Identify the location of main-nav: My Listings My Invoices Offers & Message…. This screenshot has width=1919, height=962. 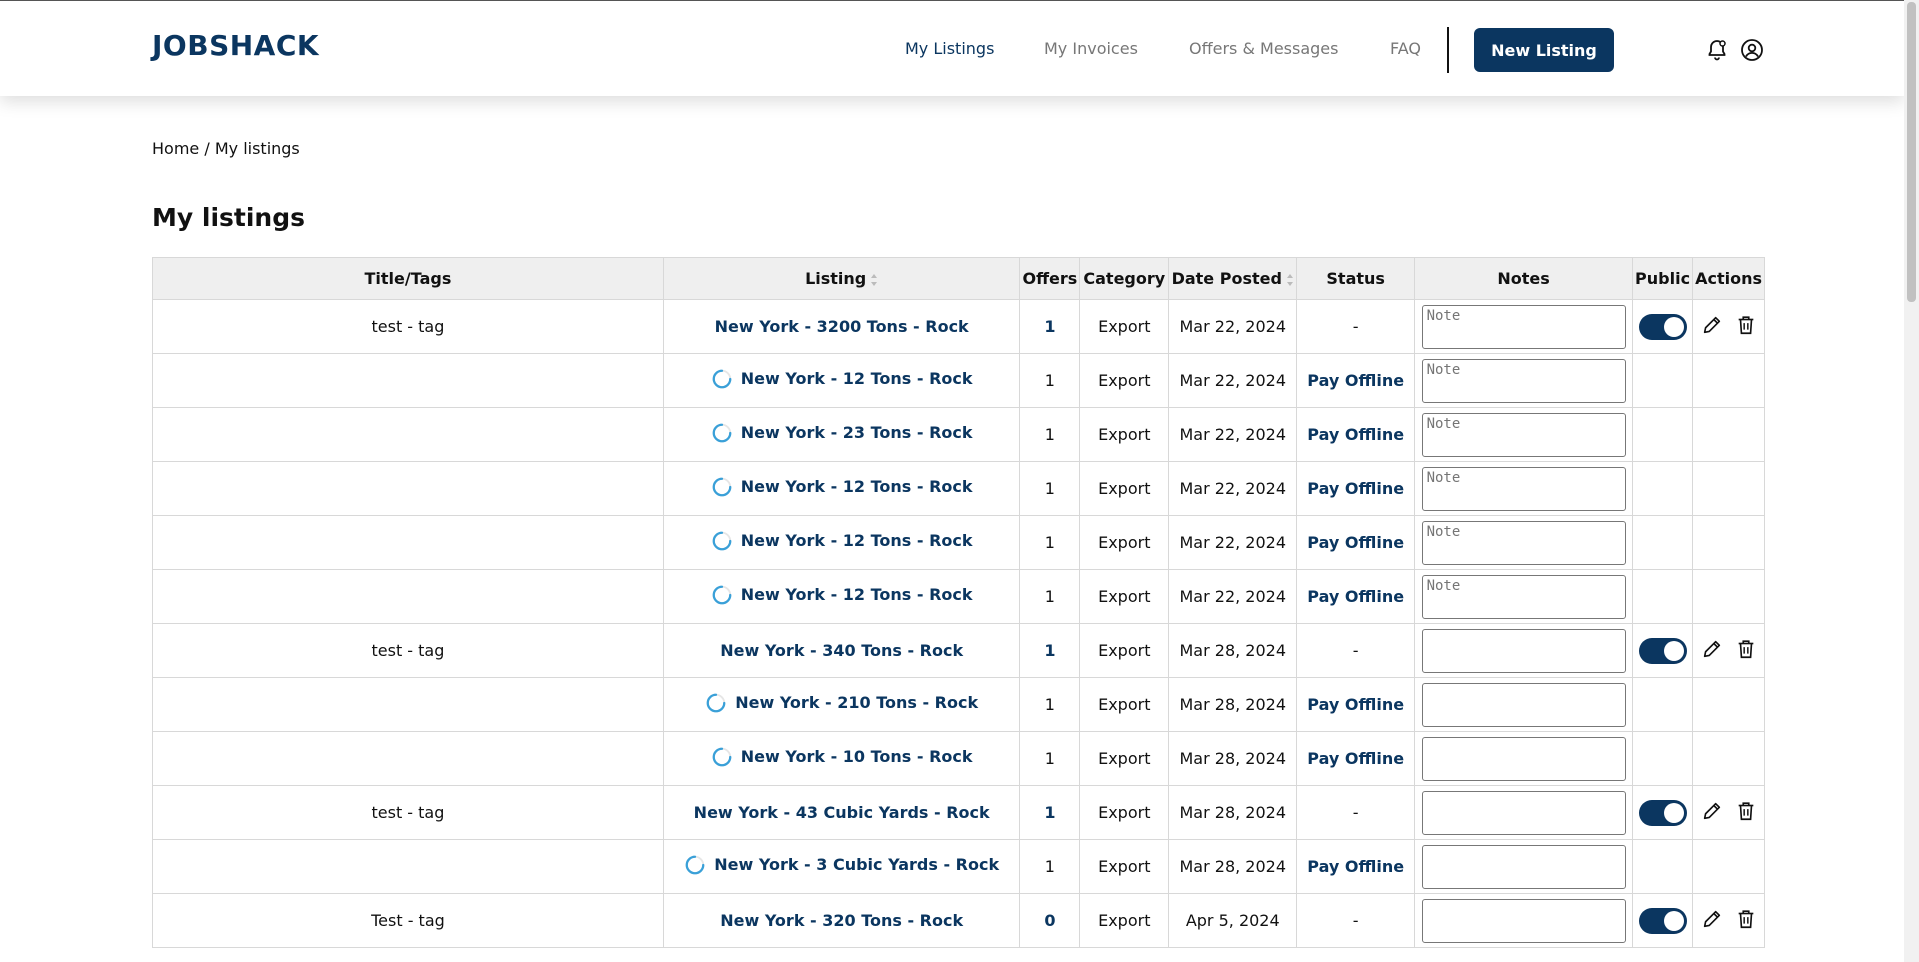
(952, 51).